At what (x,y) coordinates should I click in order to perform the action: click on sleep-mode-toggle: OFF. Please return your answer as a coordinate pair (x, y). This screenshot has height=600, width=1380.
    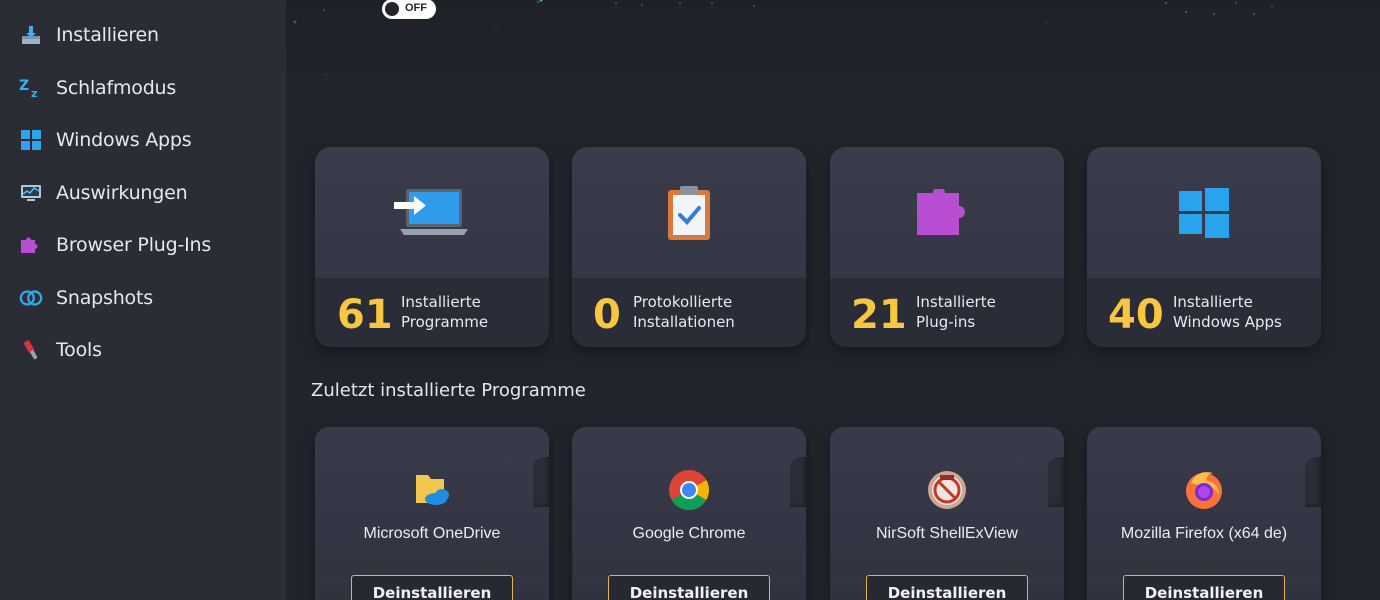
    Looking at the image, I should click on (409, 9).